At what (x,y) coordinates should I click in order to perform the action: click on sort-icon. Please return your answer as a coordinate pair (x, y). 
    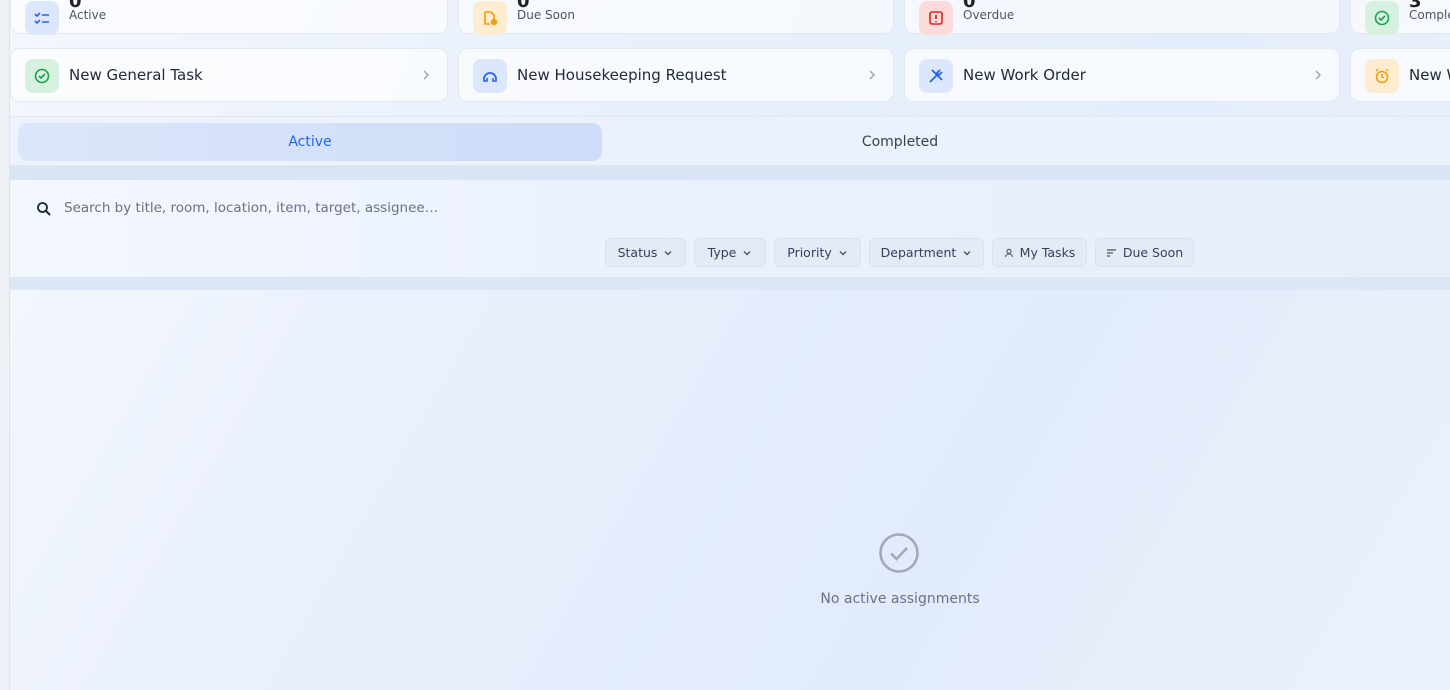
    Looking at the image, I should click on (1111, 252).